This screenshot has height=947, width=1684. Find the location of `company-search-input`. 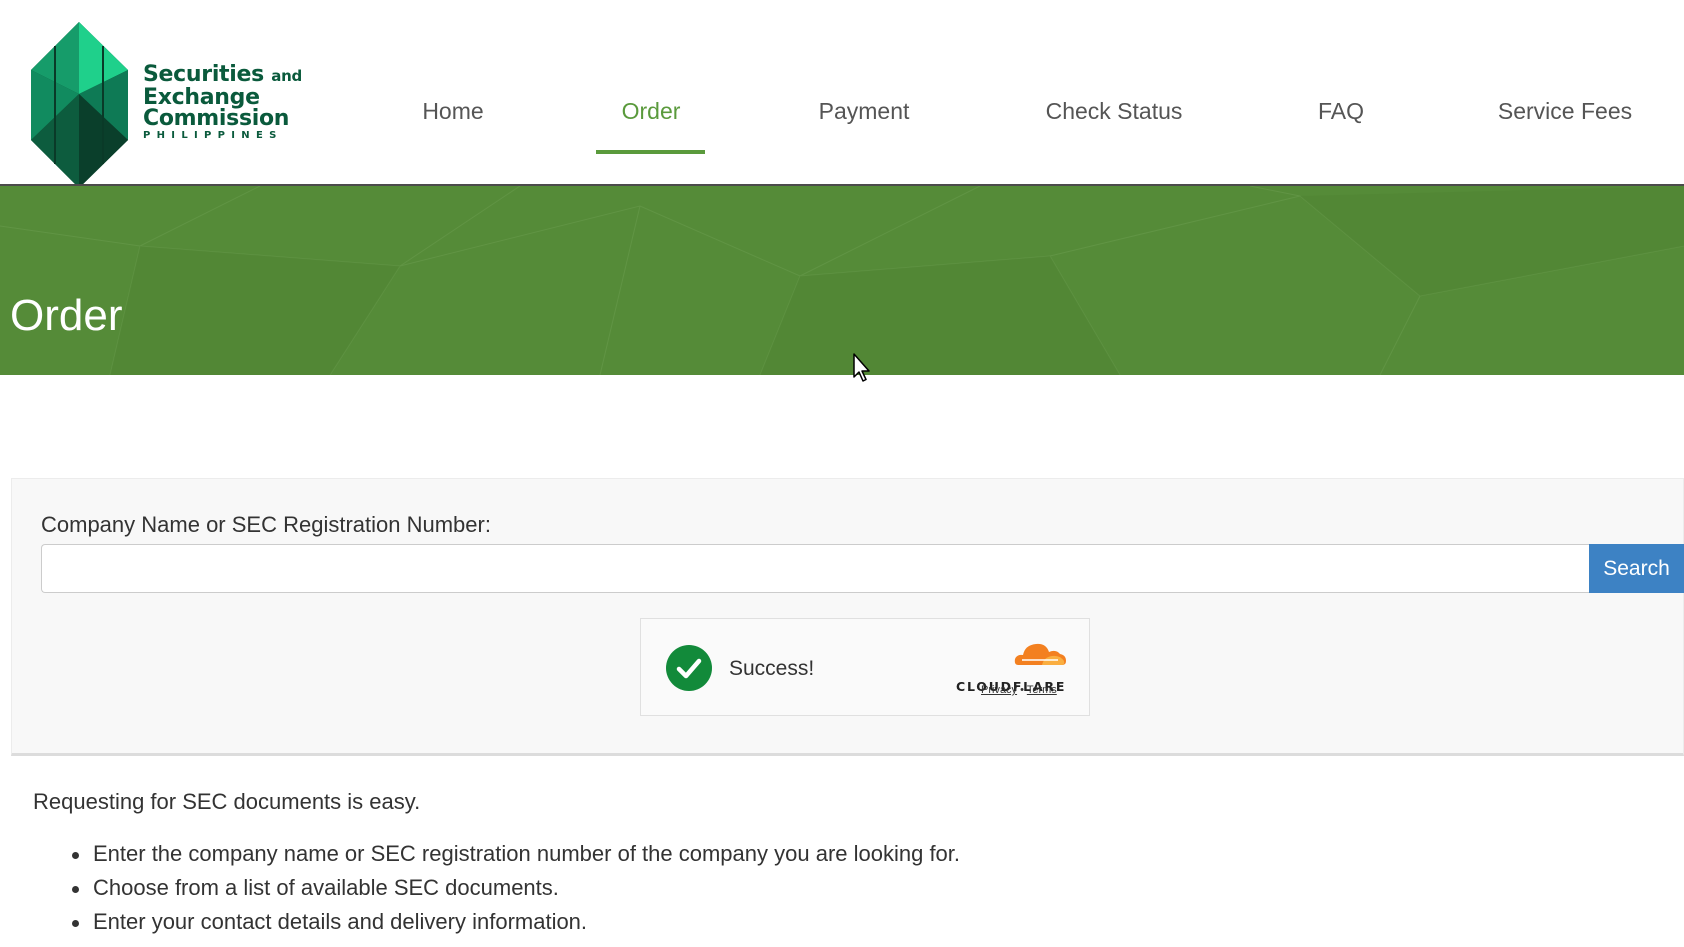

company-search-input is located at coordinates (815, 568).